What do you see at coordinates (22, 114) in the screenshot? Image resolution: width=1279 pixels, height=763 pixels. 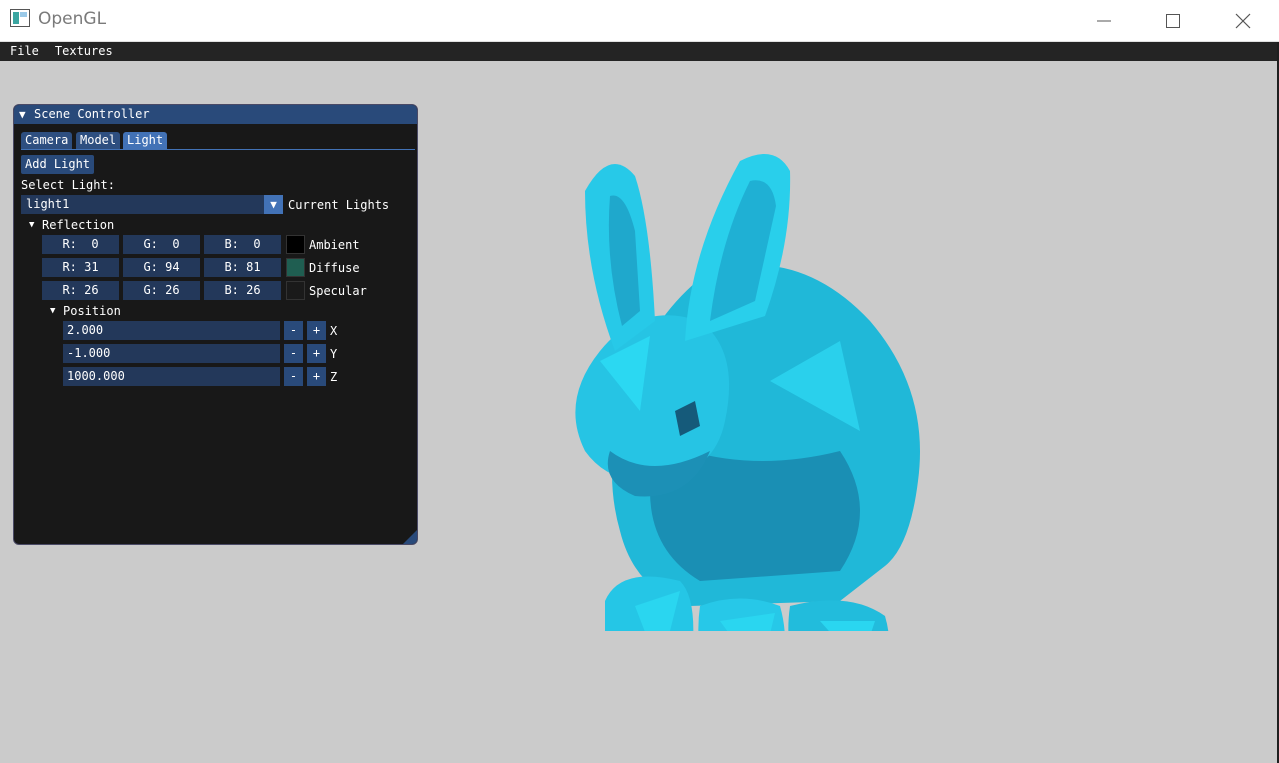 I see `collapse-arrow-icon: ▼` at bounding box center [22, 114].